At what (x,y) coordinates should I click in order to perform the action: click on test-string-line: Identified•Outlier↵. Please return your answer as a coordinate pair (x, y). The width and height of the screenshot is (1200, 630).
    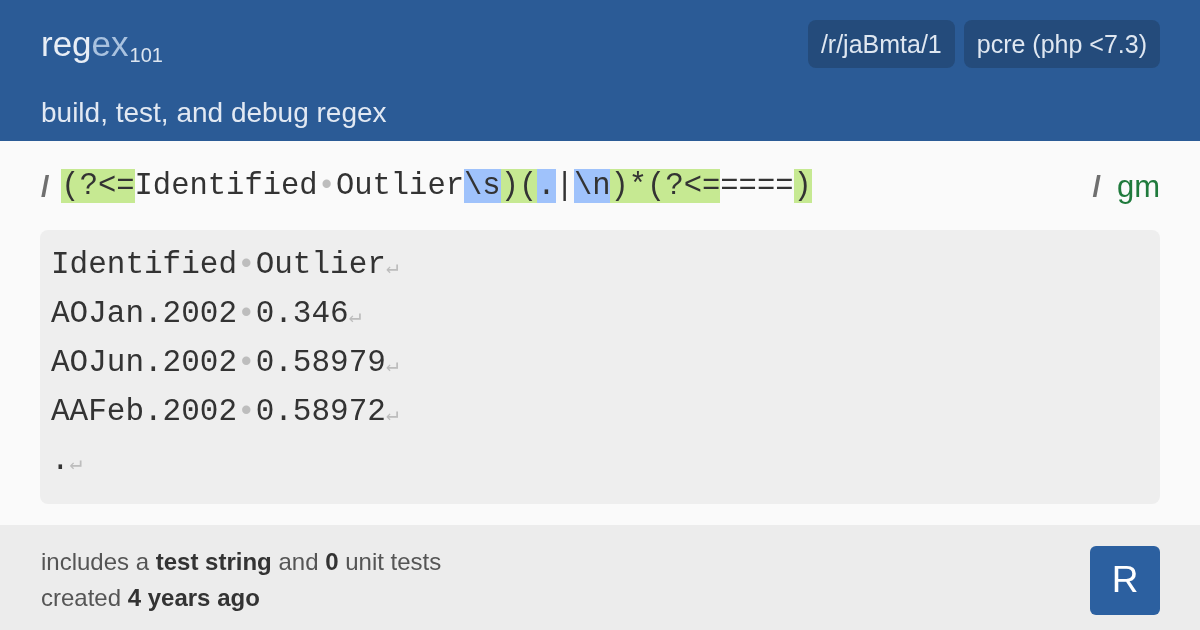
    Looking at the image, I should click on (225, 265).